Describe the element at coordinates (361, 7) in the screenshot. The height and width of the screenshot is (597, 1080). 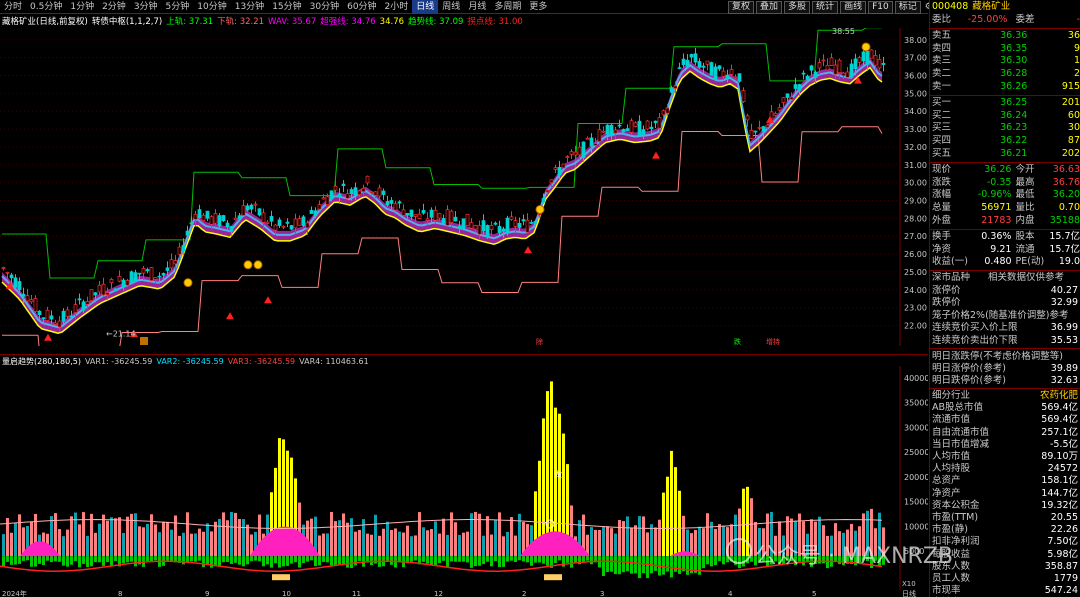
I see `period-tab: 60分钟` at that location.